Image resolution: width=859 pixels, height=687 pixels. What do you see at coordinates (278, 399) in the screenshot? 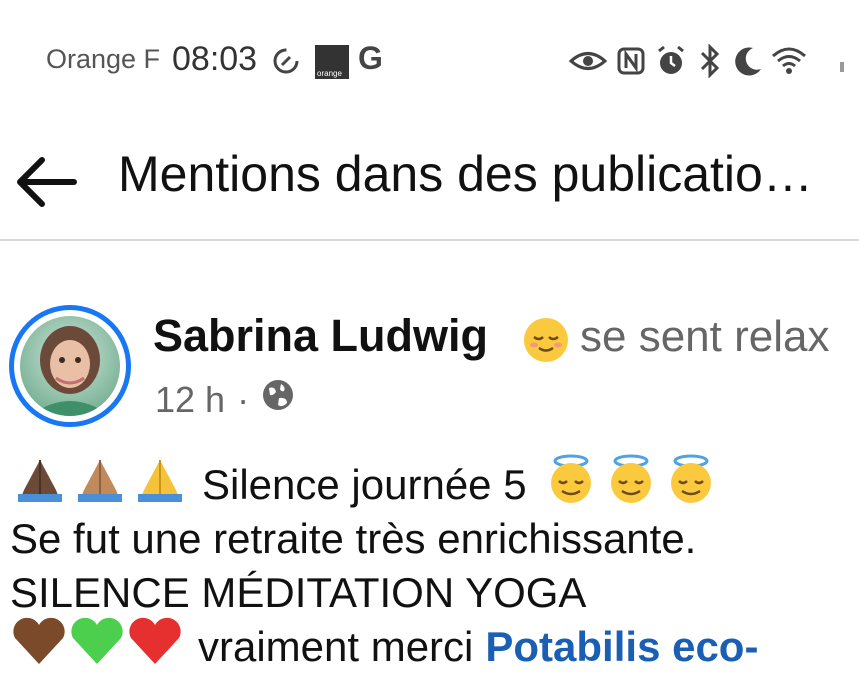
I see `globe-icon` at bounding box center [278, 399].